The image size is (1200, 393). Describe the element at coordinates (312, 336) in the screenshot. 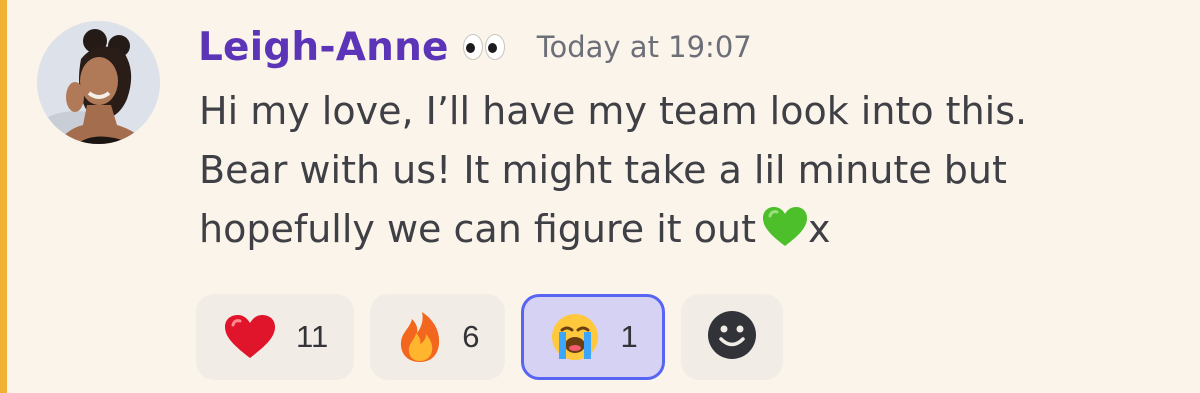

I see `reaction-count: 11` at that location.